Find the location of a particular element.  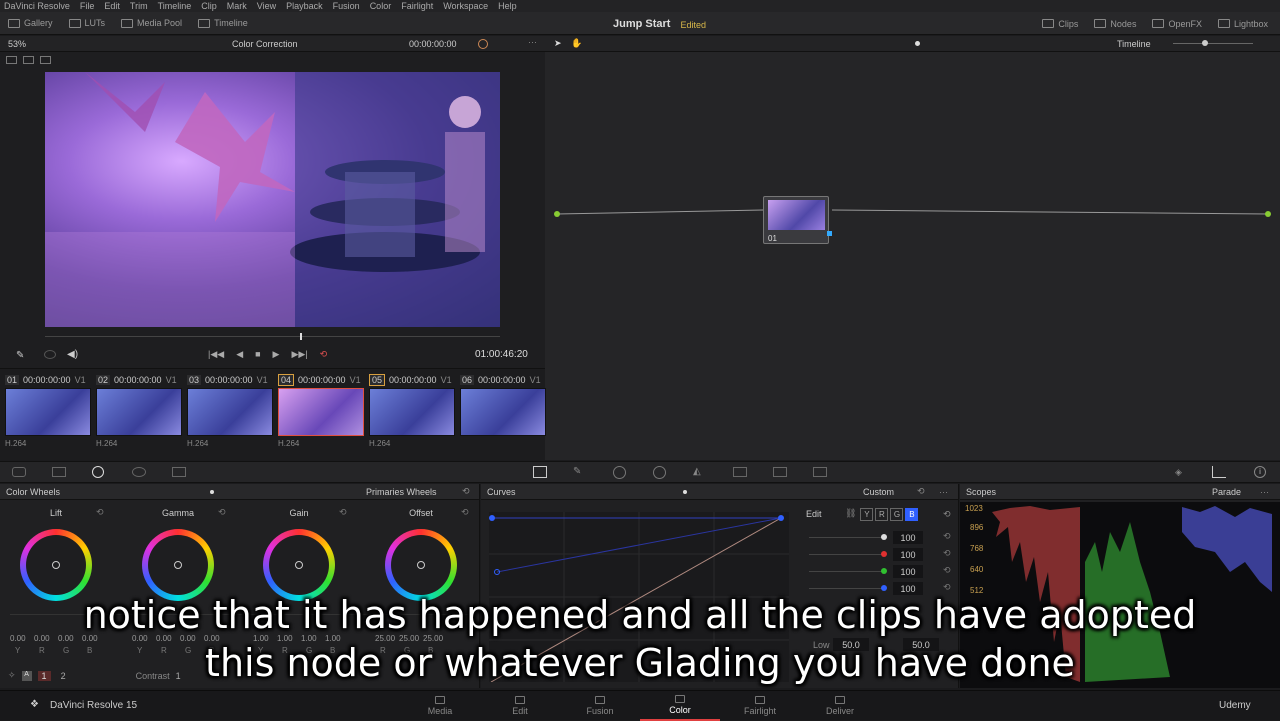

tracker-icon is located at coordinates (659, 472).